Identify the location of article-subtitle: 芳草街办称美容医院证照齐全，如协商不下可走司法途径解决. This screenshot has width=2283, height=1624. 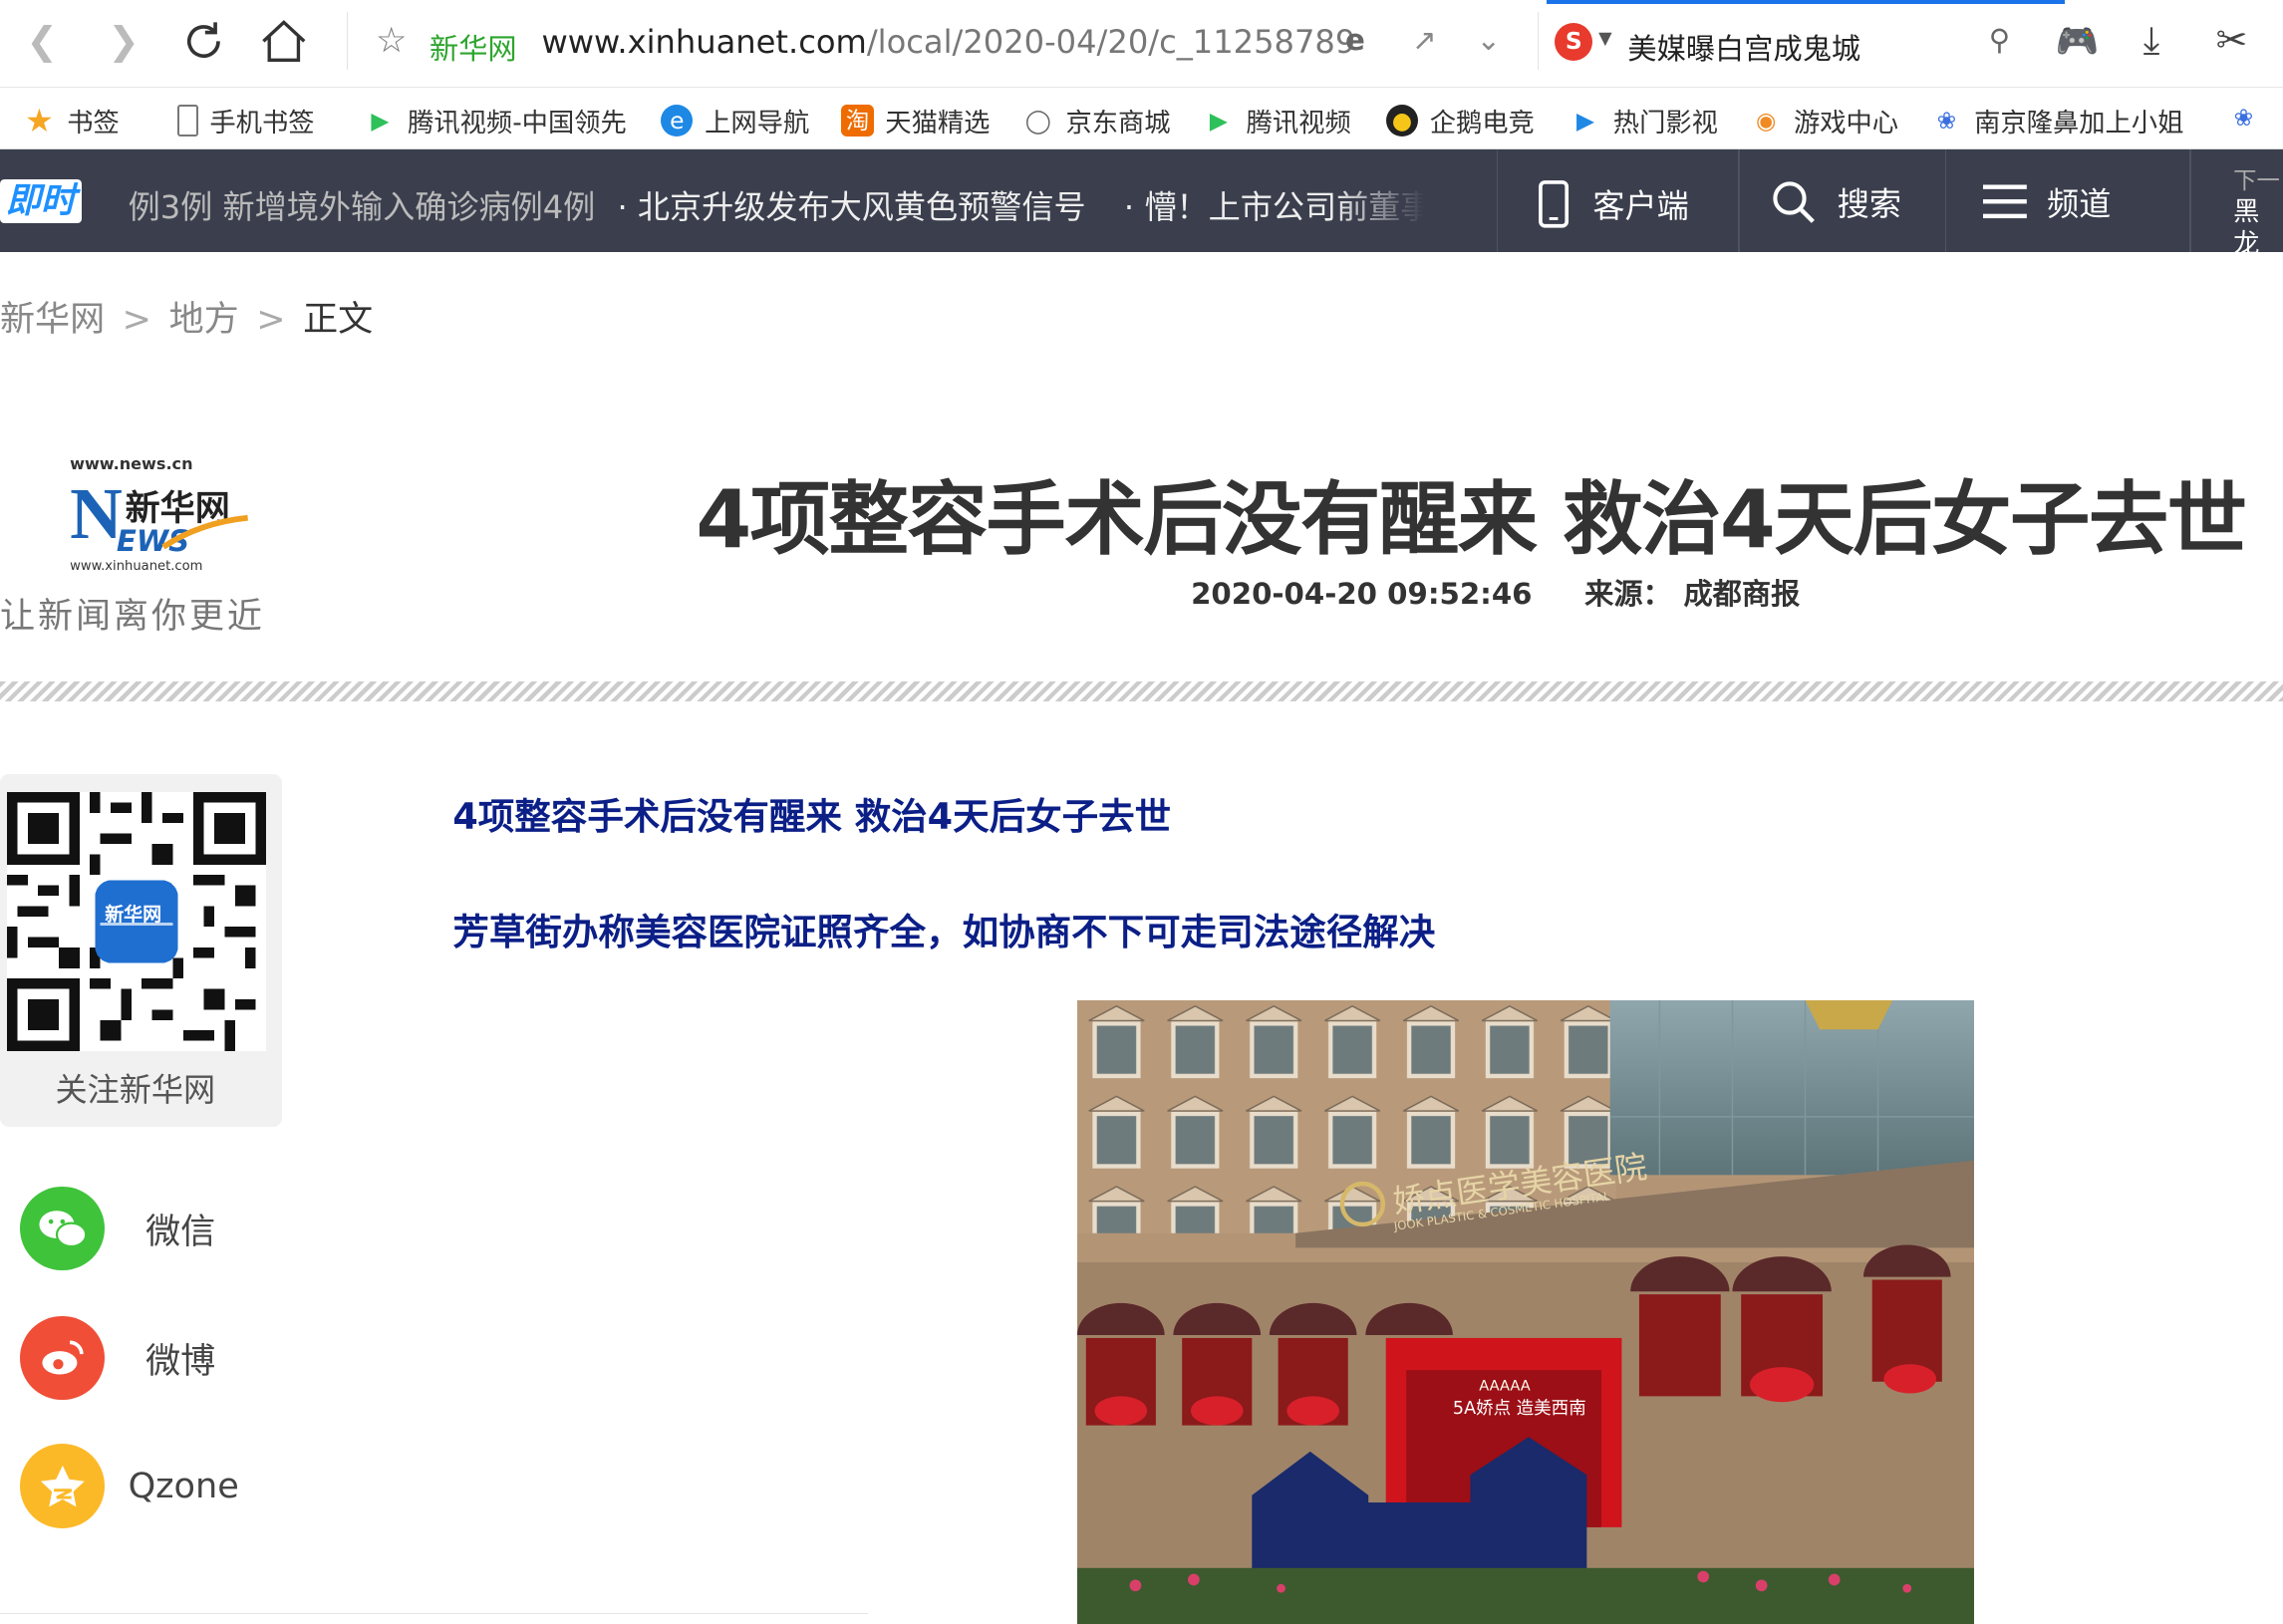
(944, 932).